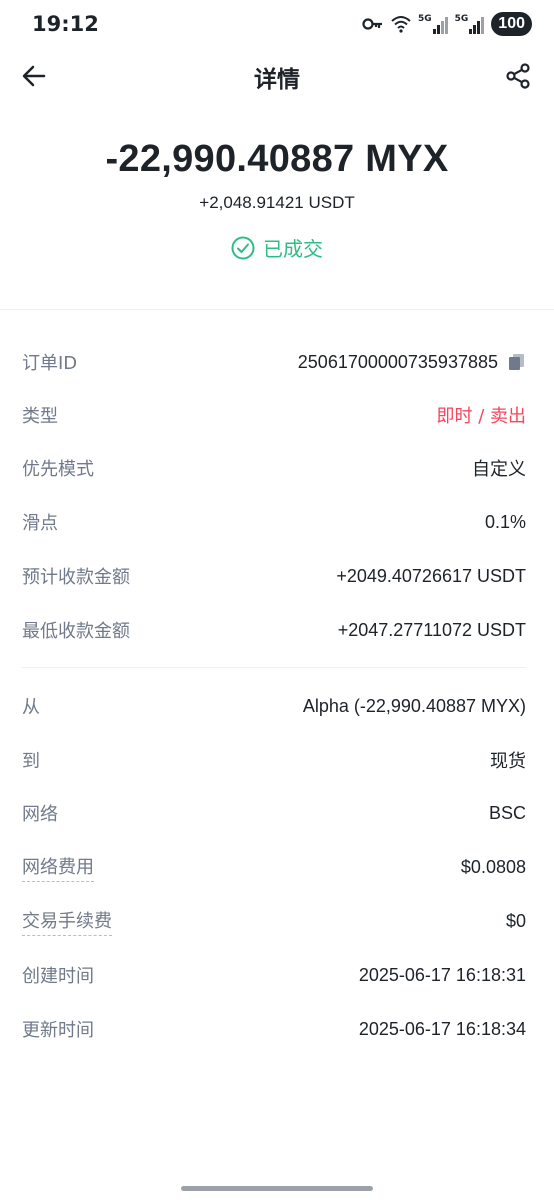 The image size is (554, 1200). What do you see at coordinates (499, 469) in the screenshot?
I see `priority-mode-value: 自定义` at bounding box center [499, 469].